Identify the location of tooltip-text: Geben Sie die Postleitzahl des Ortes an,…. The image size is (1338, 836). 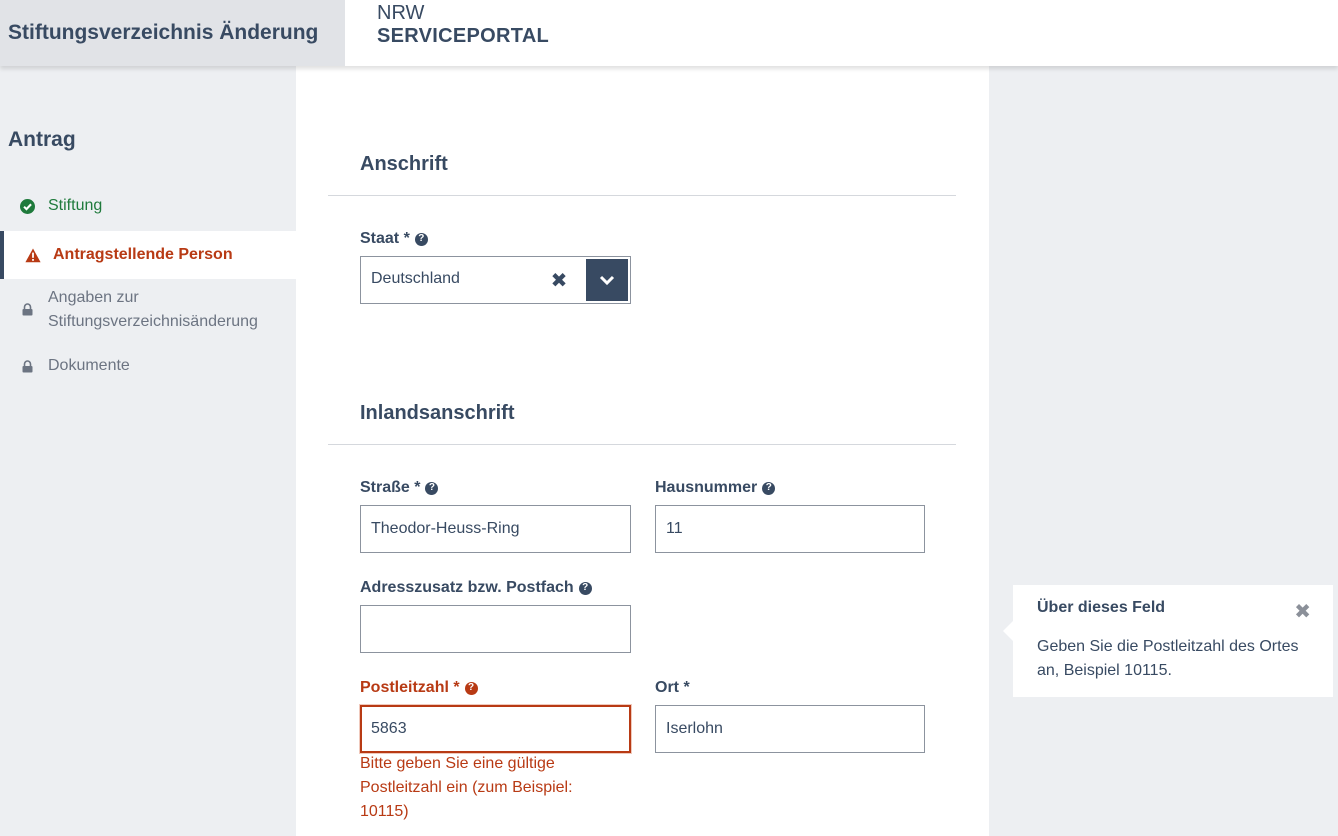
(1168, 658).